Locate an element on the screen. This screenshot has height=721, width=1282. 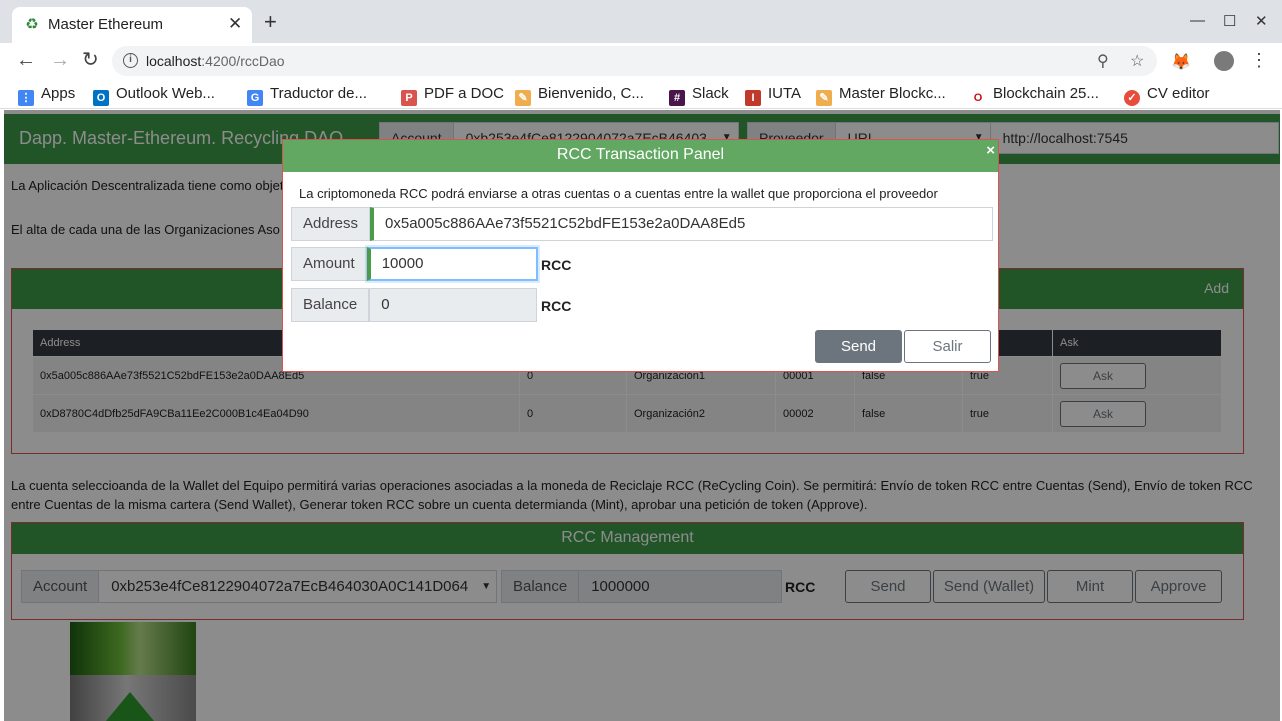
pdf-icon: P is located at coordinates (409, 98).